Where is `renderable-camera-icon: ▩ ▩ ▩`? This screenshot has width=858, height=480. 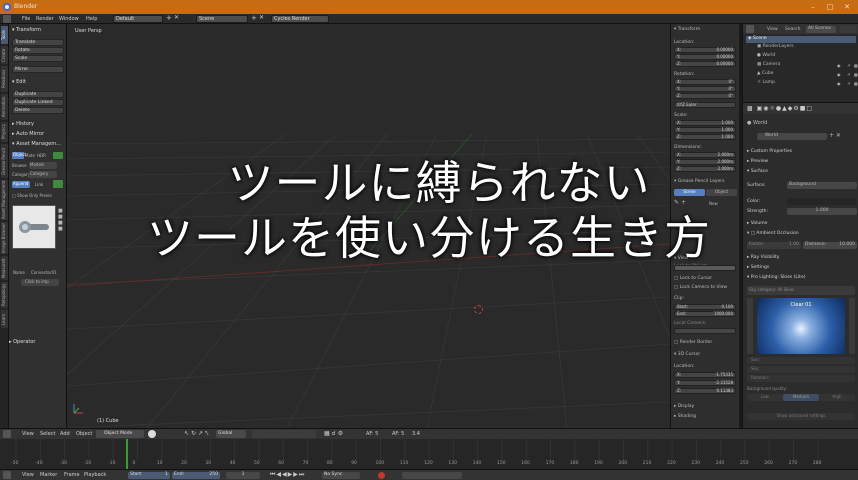 renderable-camera-icon: ▩ ▩ ▩ is located at coordinates (856, 74).